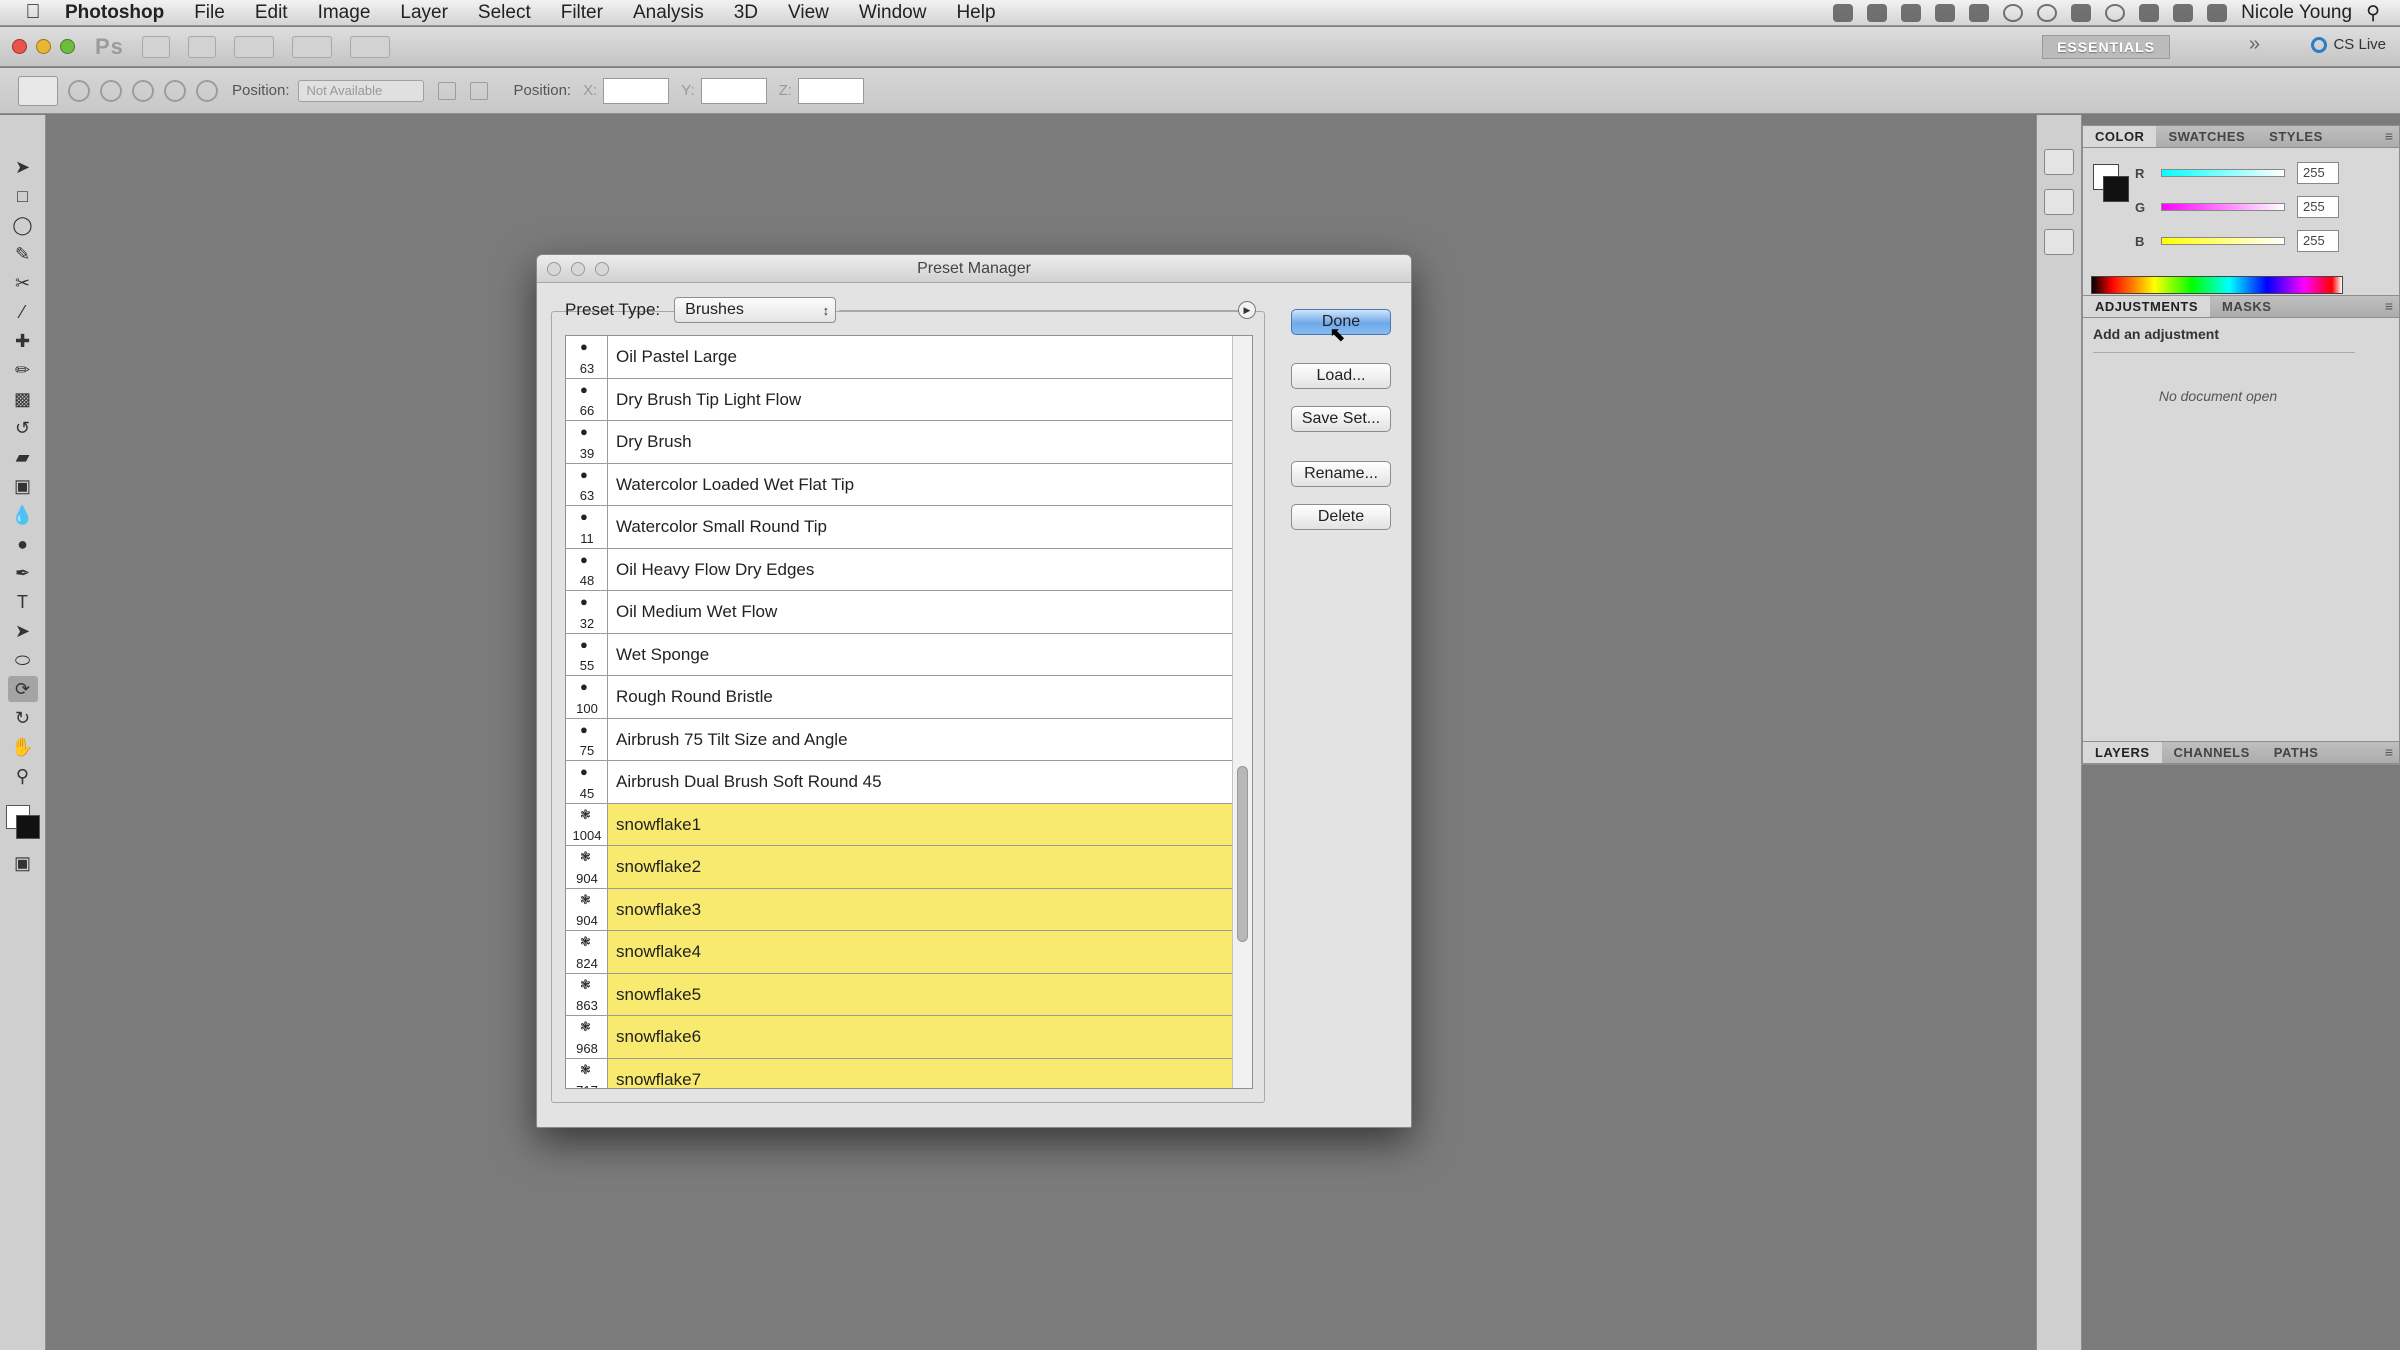 Image resolution: width=2400 pixels, height=1350 pixels. Describe the element at coordinates (755, 310) in the screenshot. I see `preset-type-select: Brushes ↕` at that location.